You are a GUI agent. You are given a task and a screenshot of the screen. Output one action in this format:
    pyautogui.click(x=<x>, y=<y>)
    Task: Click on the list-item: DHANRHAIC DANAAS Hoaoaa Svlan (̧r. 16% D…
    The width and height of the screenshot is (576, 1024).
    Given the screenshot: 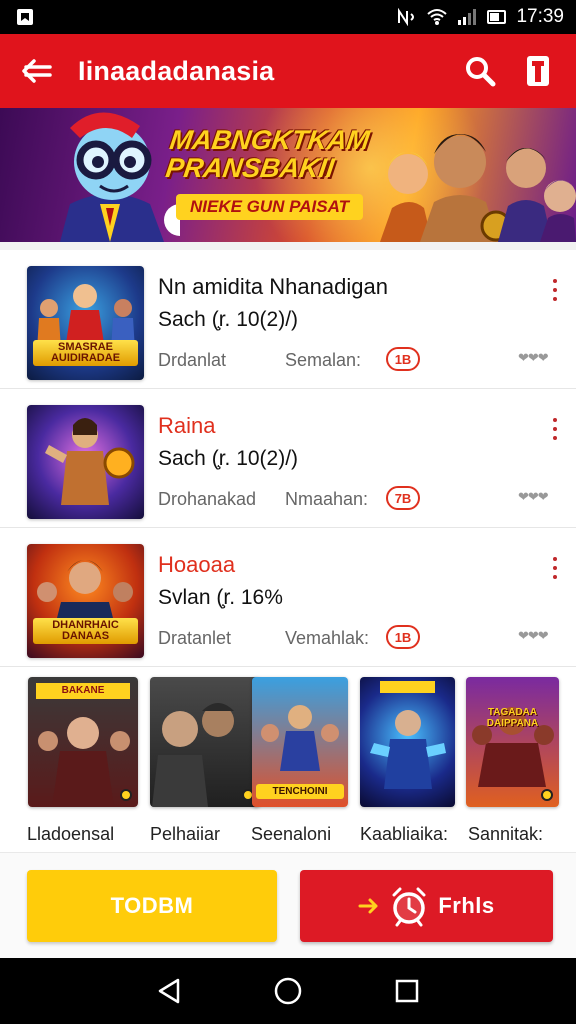 What is the action you would take?
    pyautogui.click(x=288, y=597)
    